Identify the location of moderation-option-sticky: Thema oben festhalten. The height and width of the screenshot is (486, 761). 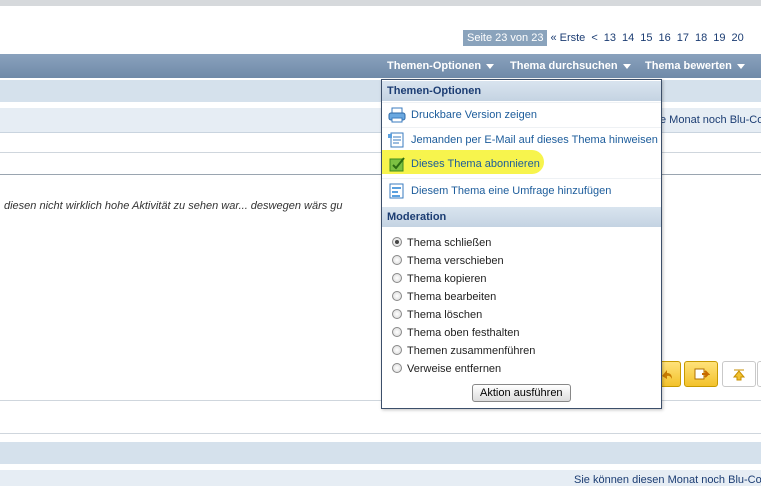
(456, 333).